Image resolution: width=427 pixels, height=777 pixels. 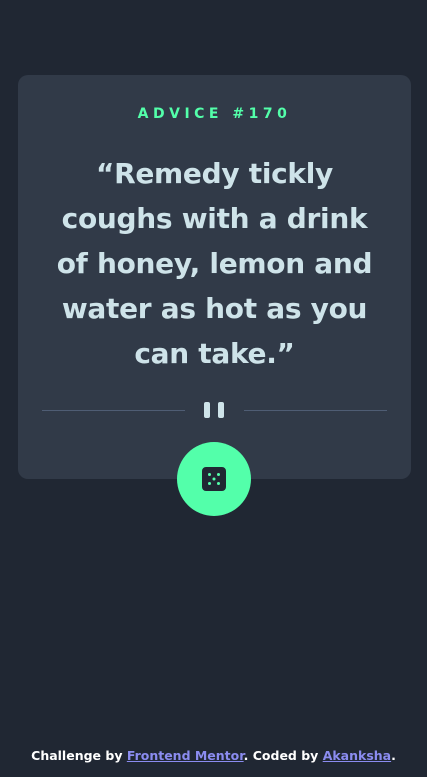 I want to click on divider-line-left, so click(x=113, y=410).